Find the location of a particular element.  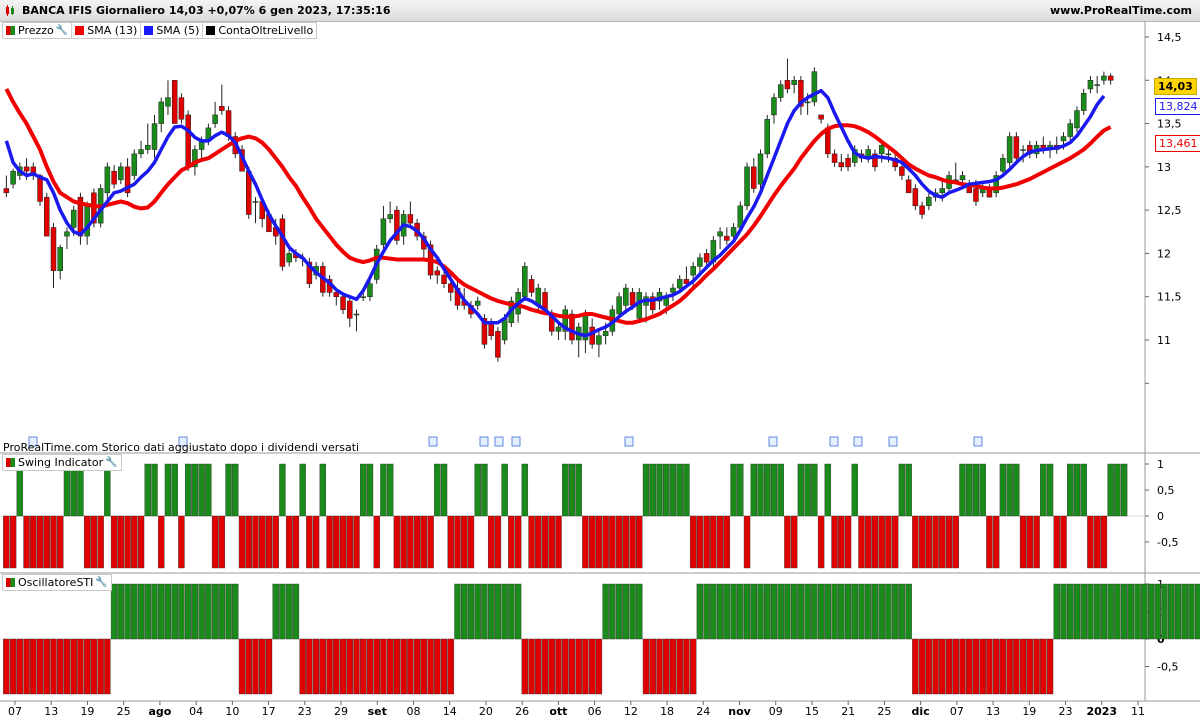

legend-sma5: SMA (5) is located at coordinates (172, 30).